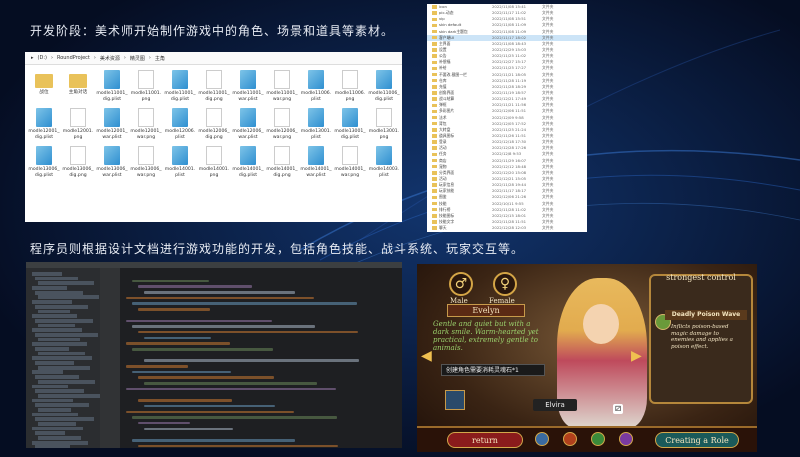 This screenshot has width=800, height=457. I want to click on project-tree, so click(63, 358).